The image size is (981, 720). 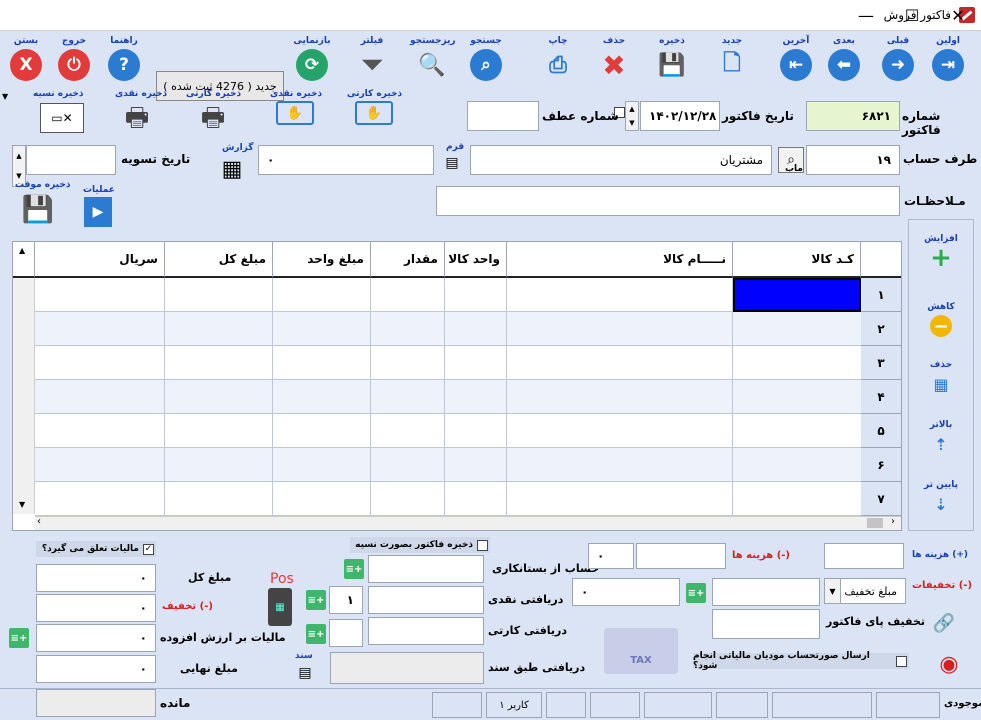 I want to click on column-header-product-name: نـــــام کالا, so click(x=620, y=260).